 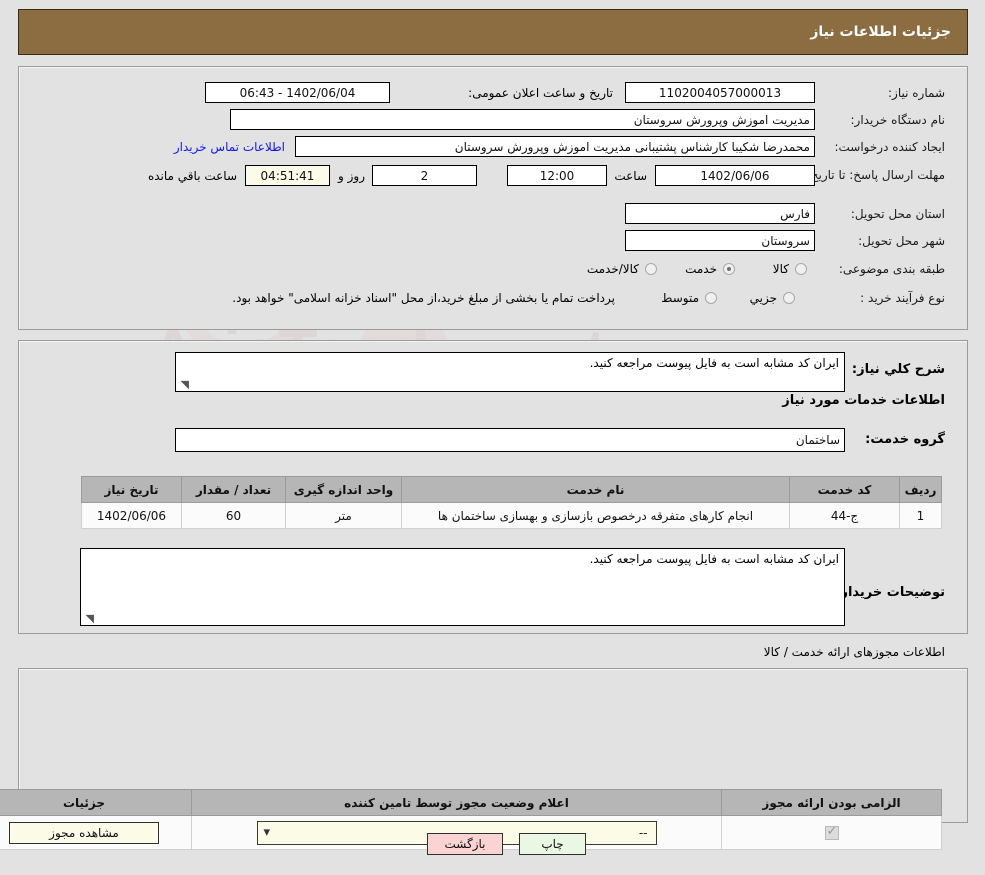 I want to click on need-number-value: 1102004057000013, so click(x=720, y=92).